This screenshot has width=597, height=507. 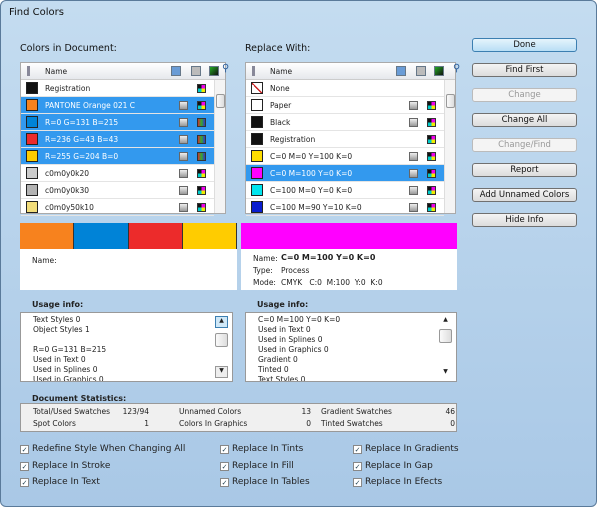 I want to click on color-name: R=236 G=43 B=43, so click(x=82, y=139).